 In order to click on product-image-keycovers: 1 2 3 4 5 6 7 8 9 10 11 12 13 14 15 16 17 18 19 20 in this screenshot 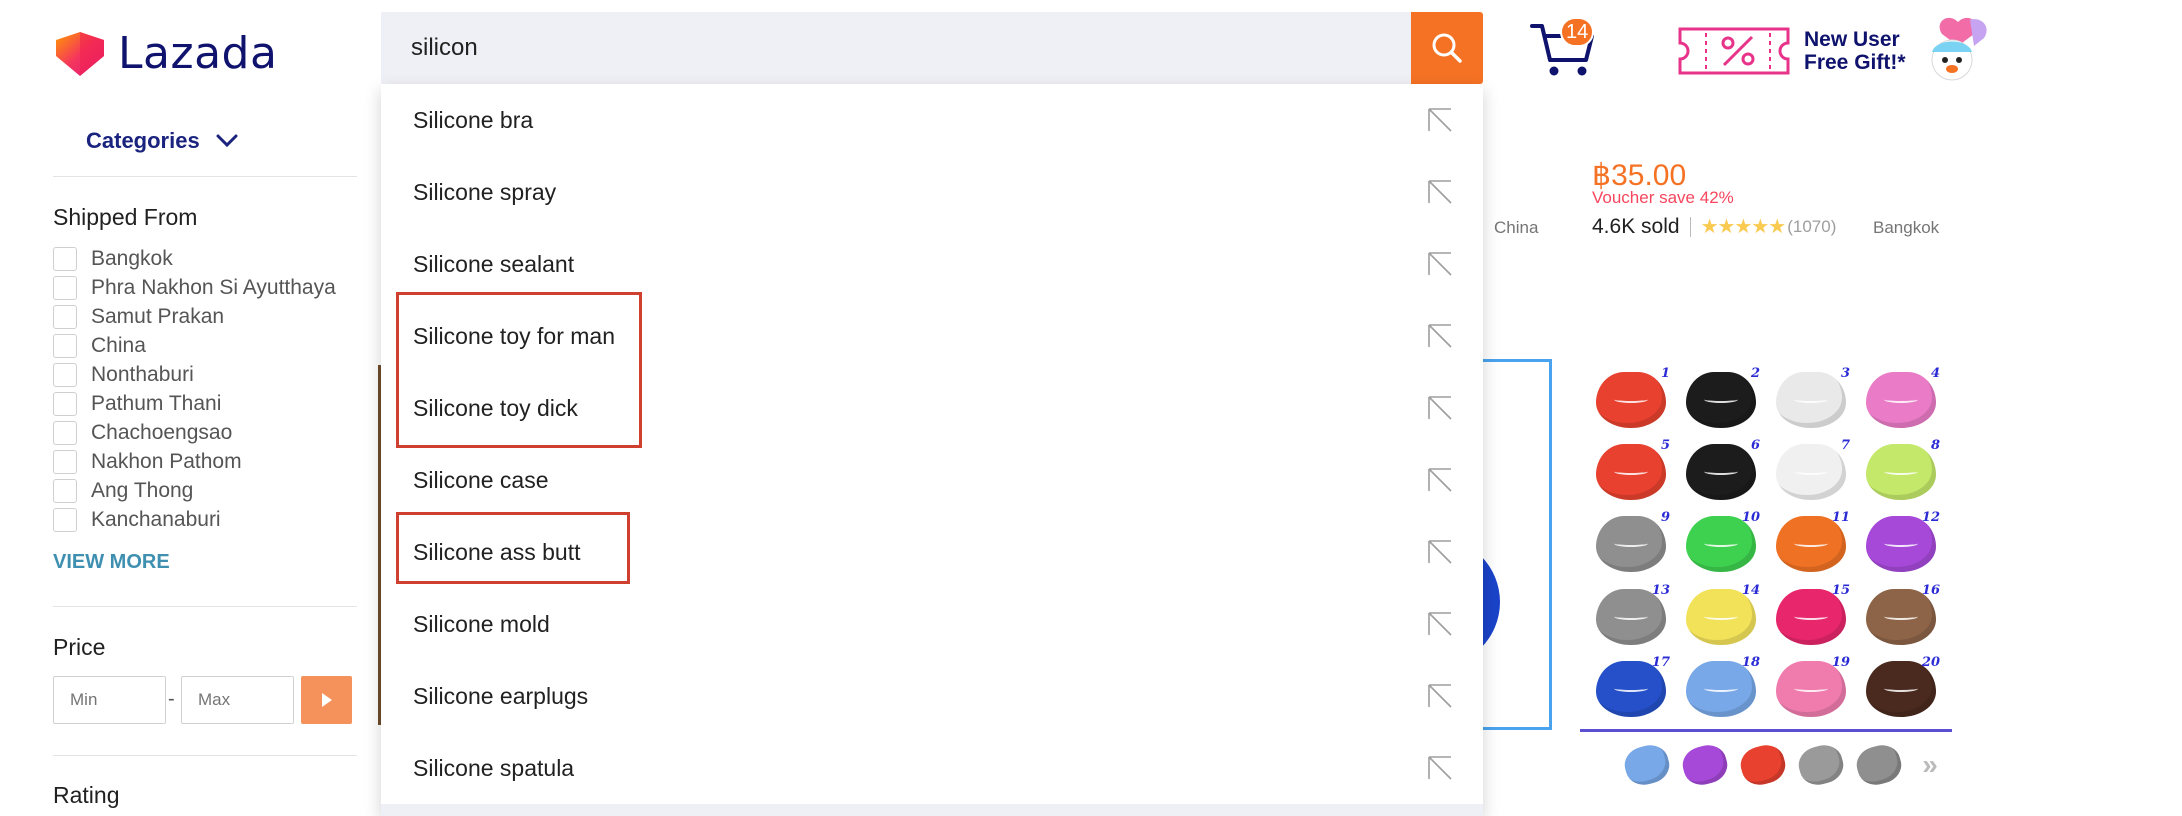, I will do `click(1766, 546)`.